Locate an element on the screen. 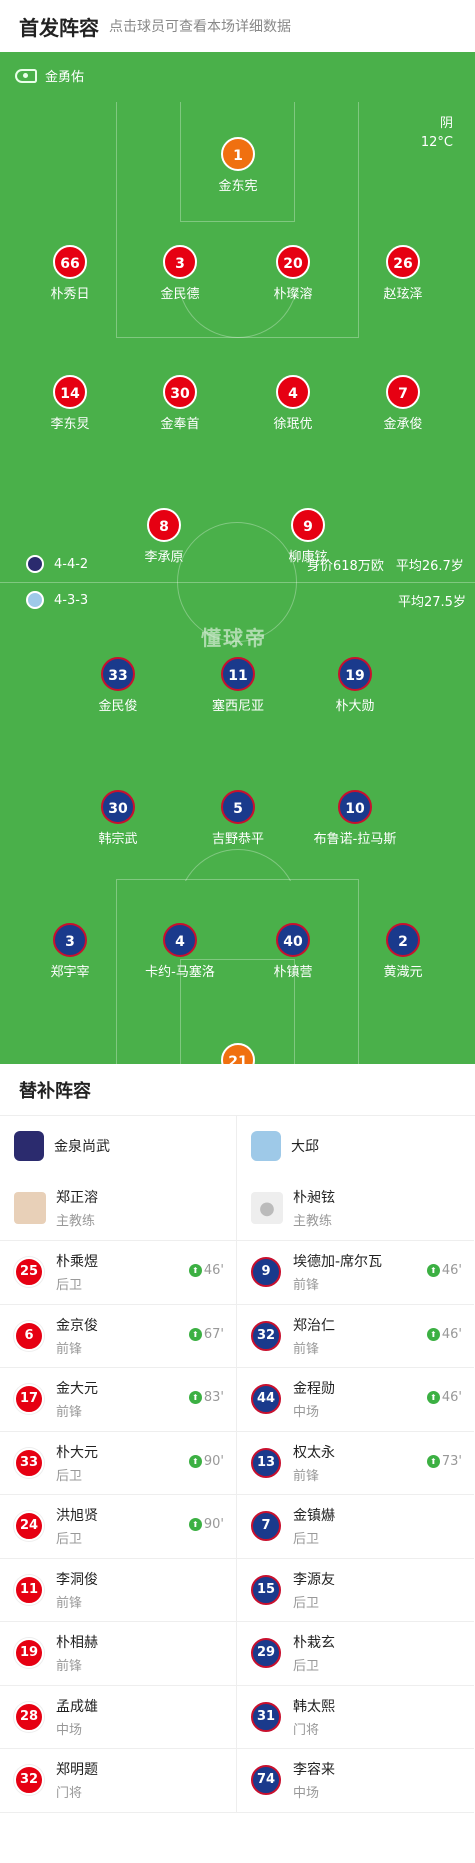 Image resolution: width=475 pixels, height=1863 pixels. player-name: 金承俊 is located at coordinates (403, 424).